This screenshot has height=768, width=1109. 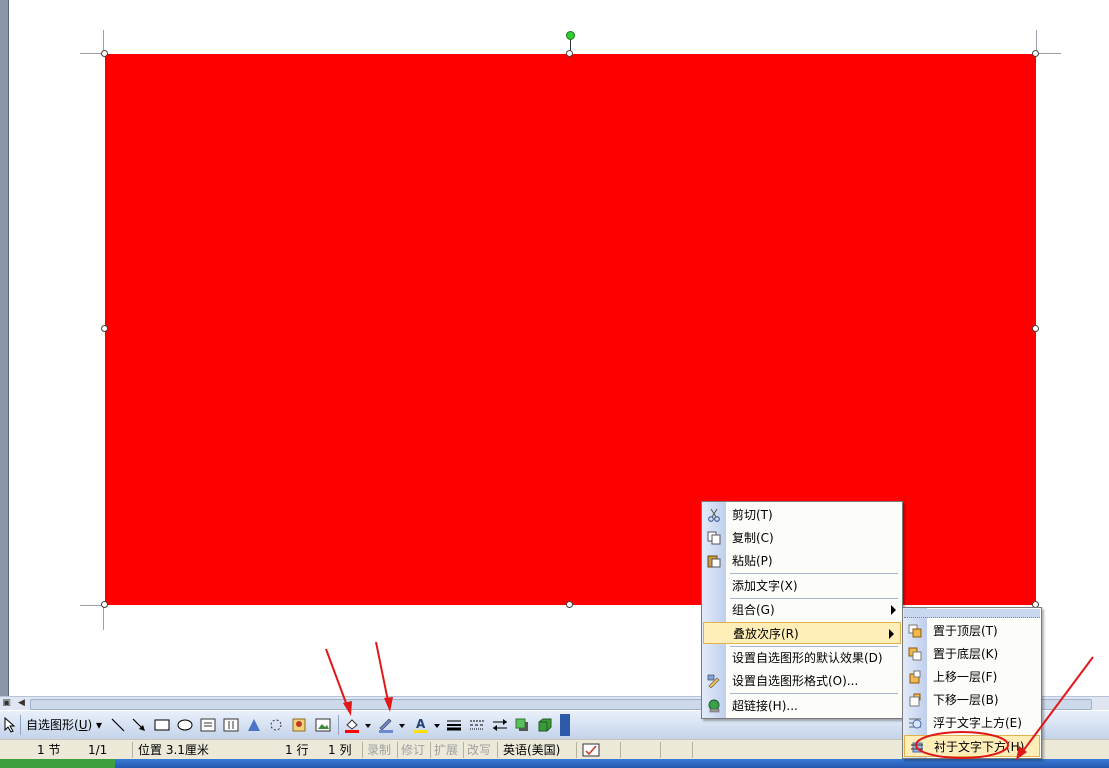 I want to click on annotation-arrow-fill-color, so click(x=338, y=682).